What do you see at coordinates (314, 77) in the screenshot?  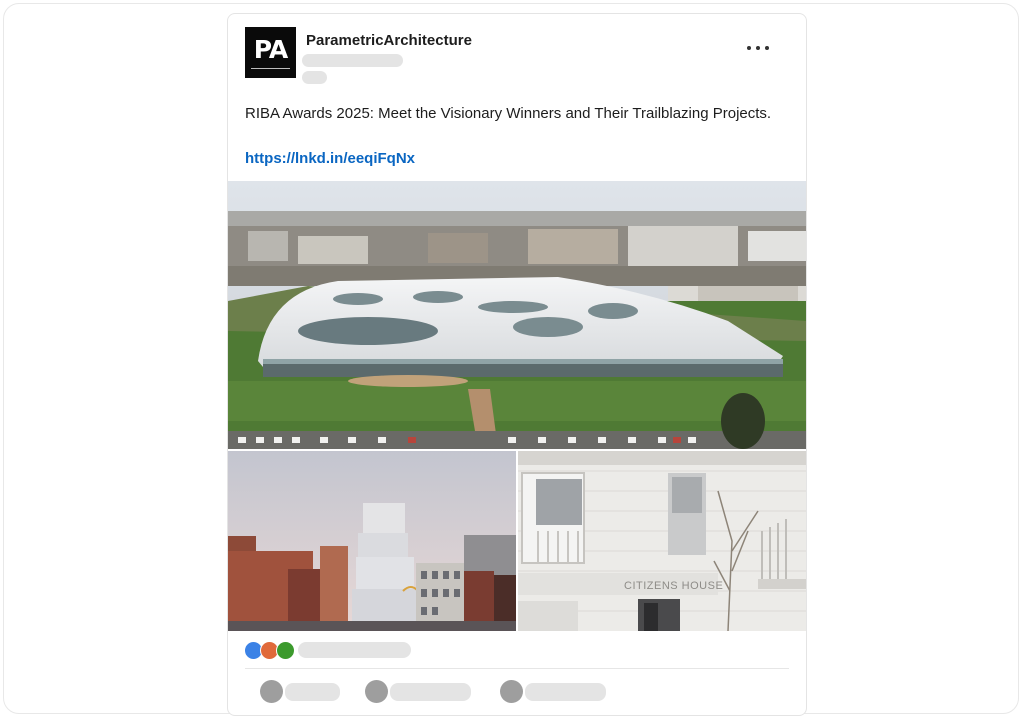 I see `post-time-placeholder` at bounding box center [314, 77].